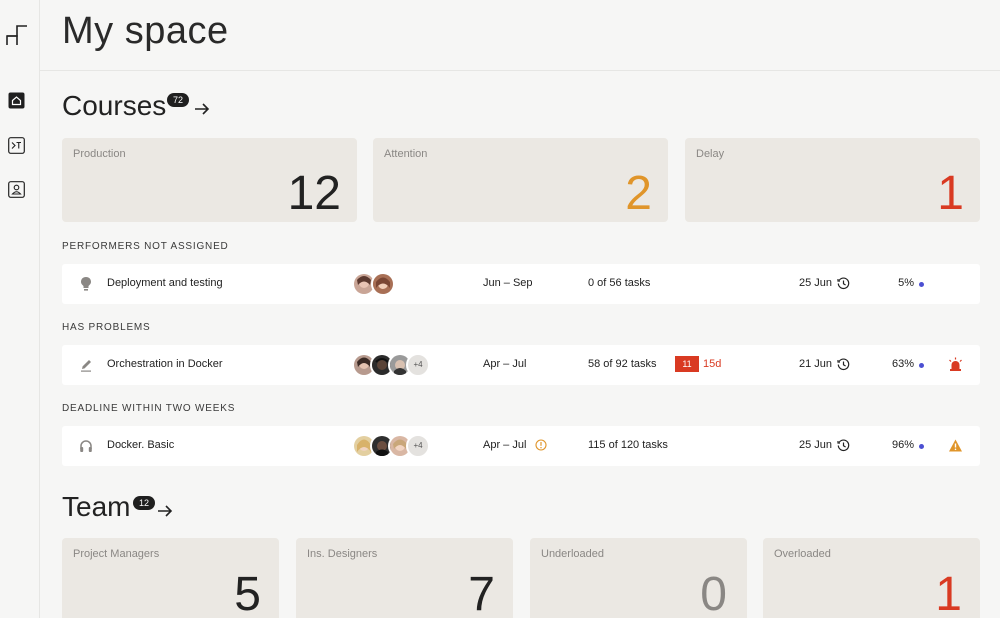 The width and height of the screenshot is (1000, 618). Describe the element at coordinates (16, 189) in the screenshot. I see `profile-icon` at that location.